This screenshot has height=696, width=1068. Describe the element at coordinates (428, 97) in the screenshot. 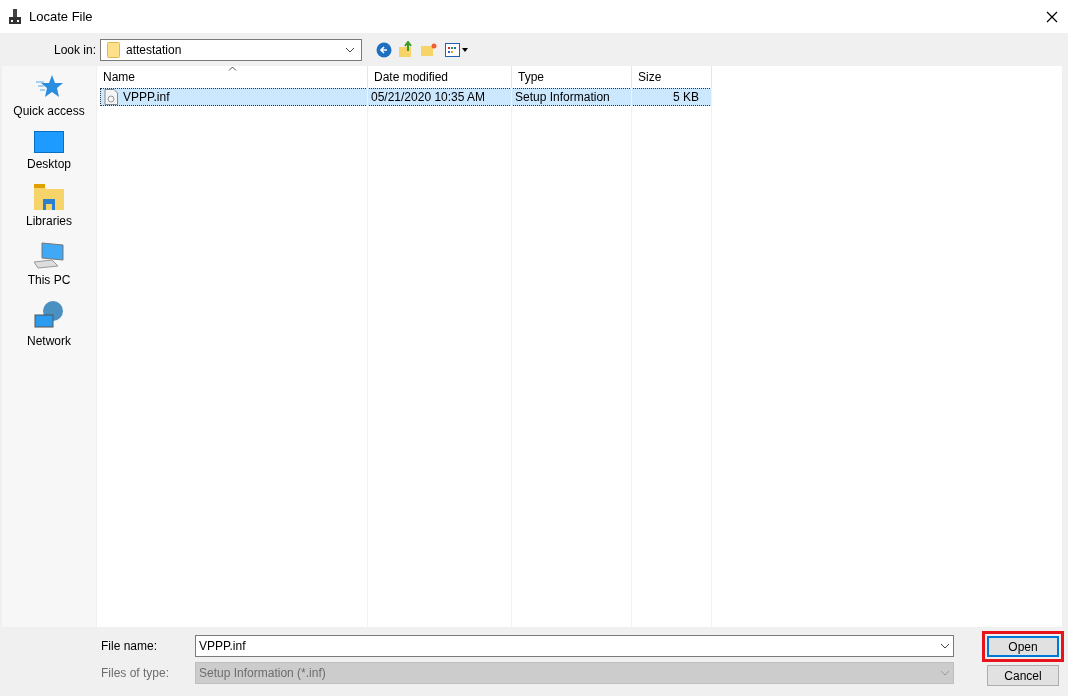

I see `table-cell-text: 05/21/2020 10:35 AM` at that location.